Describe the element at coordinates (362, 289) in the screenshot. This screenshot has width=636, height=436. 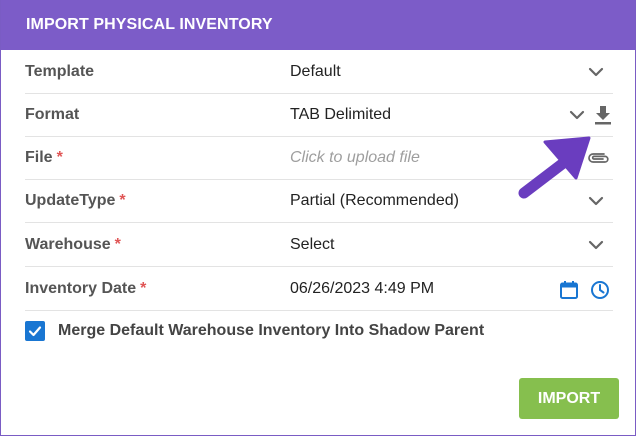
I see `inventory-date-value: 06/26/2023 4:49 PM` at that location.